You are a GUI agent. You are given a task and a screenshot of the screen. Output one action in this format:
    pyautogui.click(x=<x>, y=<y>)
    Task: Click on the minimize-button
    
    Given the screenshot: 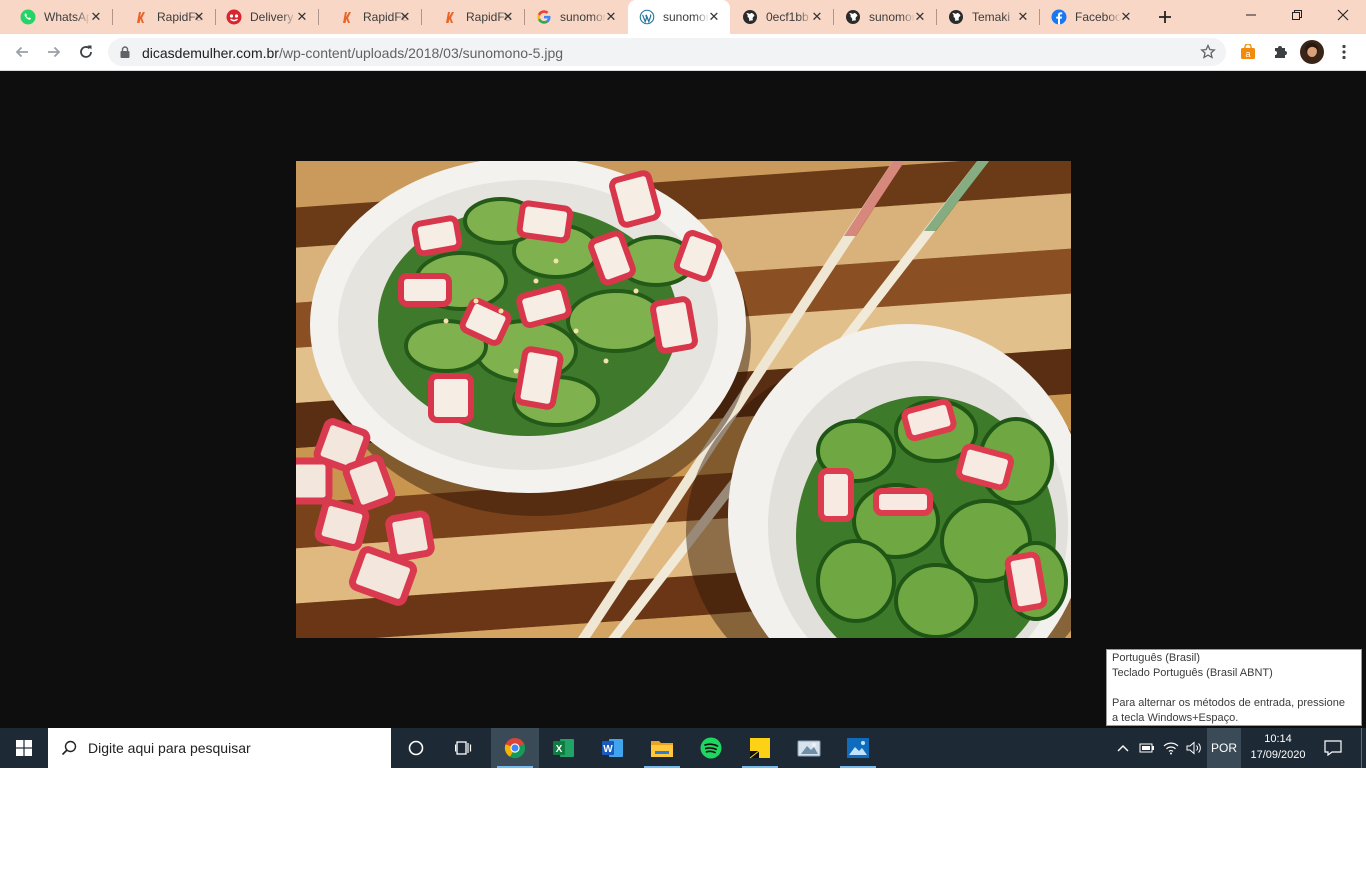 What is the action you would take?
    pyautogui.click(x=1251, y=15)
    